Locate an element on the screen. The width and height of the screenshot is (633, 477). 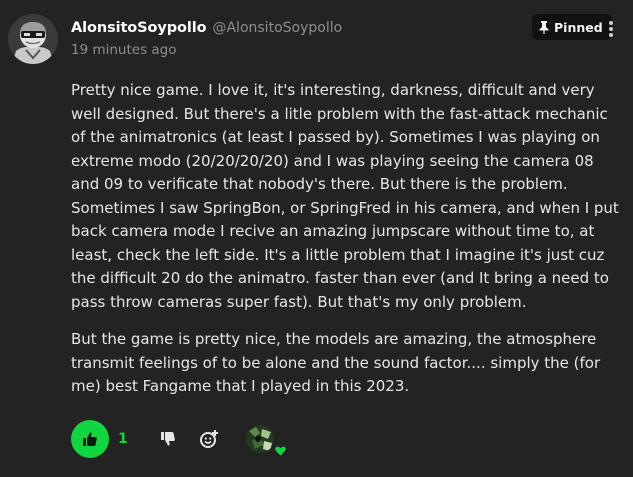
pin-icon is located at coordinates (544, 27).